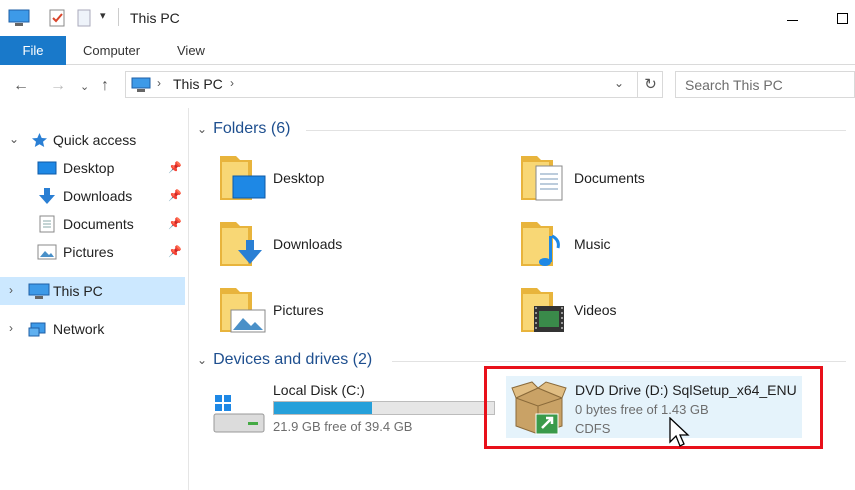 The height and width of the screenshot is (490, 855). I want to click on pictures-icon, so click(47, 252).